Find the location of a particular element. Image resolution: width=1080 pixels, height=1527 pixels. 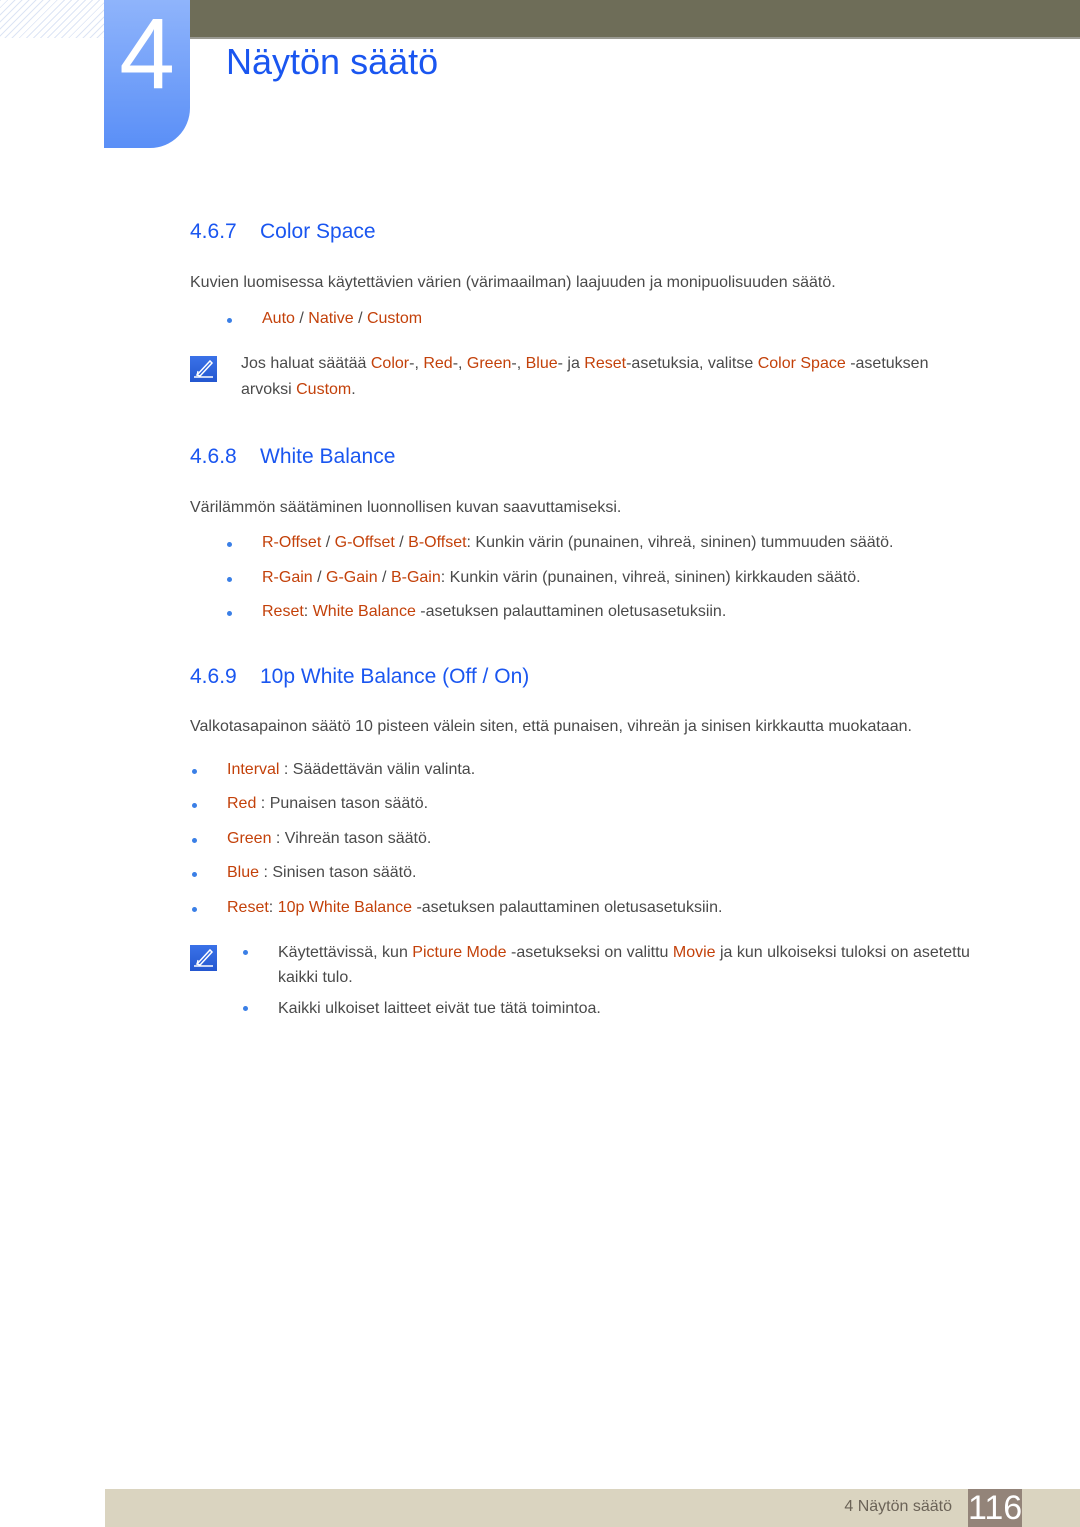

list-item: Auto / Native / Custom is located at coordinates (324, 319).